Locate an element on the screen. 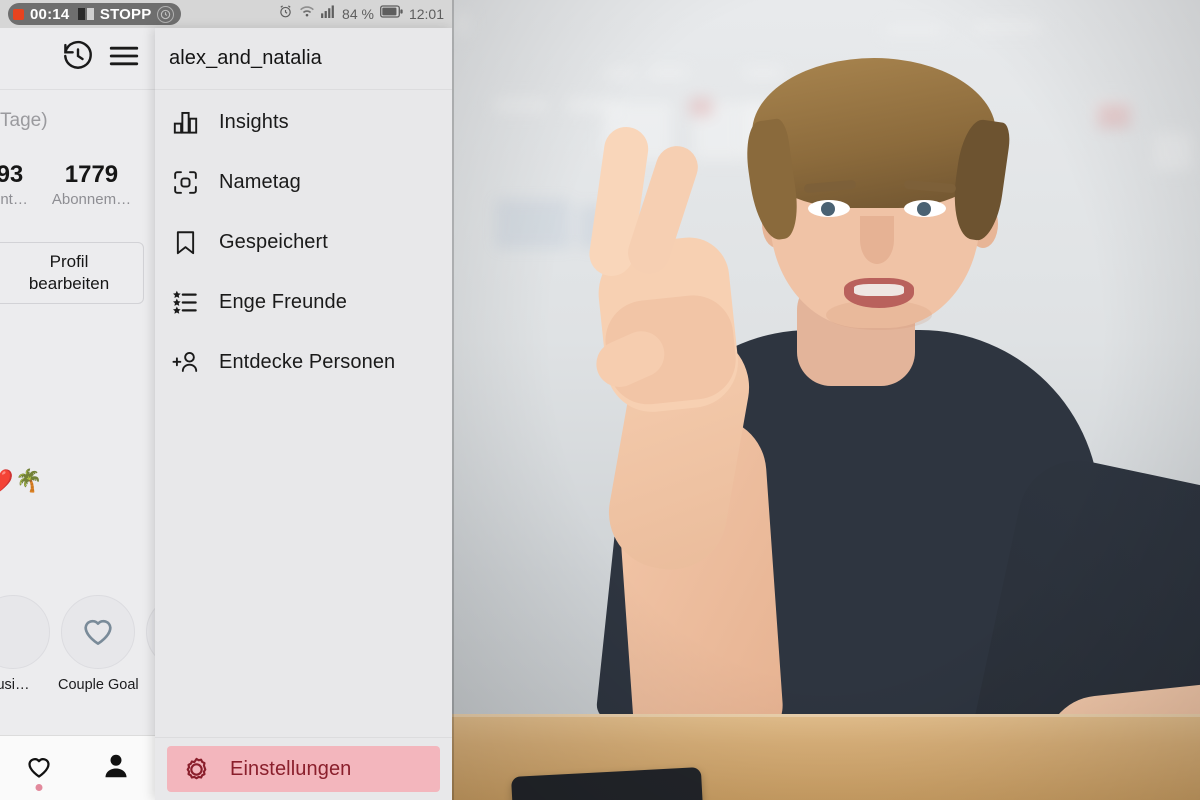 Image resolution: width=1200 pixels, height=800 pixels. story-highlights-row: usi… Couple Goal… Cy is located at coordinates (77, 644).